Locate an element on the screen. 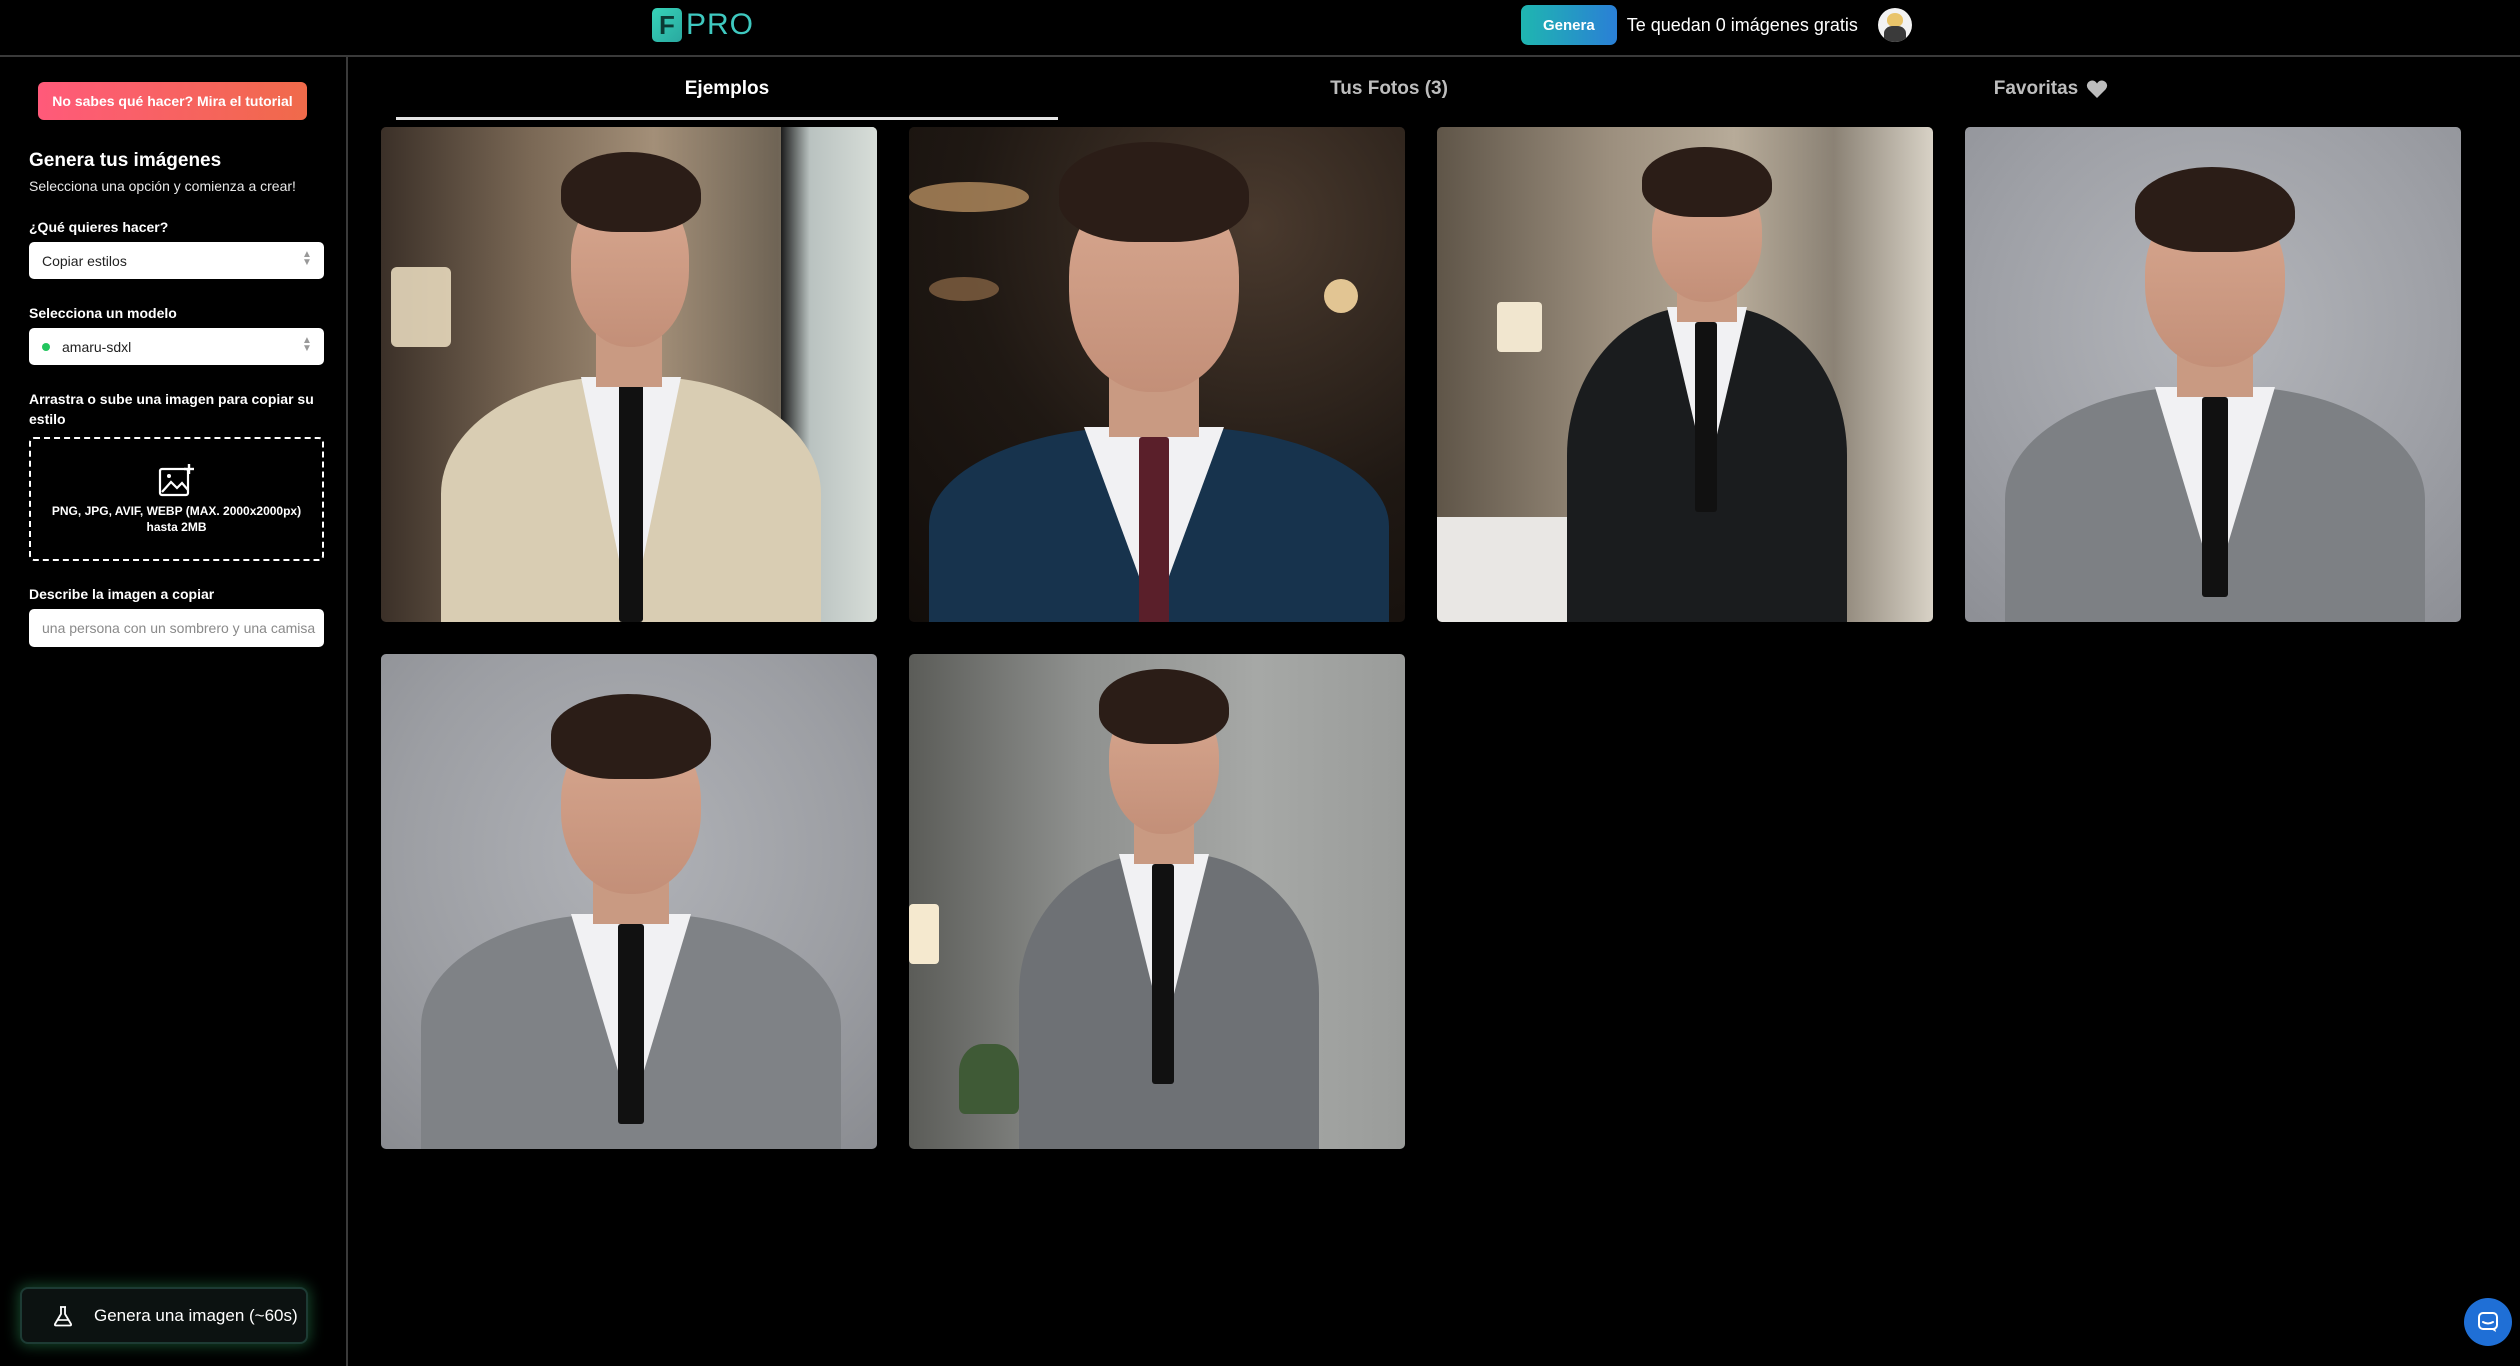  model-label: Selecciona un modelo is located at coordinates (103, 313).